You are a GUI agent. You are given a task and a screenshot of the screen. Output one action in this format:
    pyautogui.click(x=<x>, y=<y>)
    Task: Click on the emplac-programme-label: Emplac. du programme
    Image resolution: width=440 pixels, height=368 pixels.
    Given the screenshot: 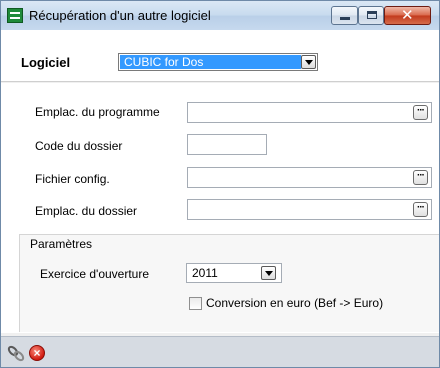 What is the action you would take?
    pyautogui.click(x=97, y=112)
    